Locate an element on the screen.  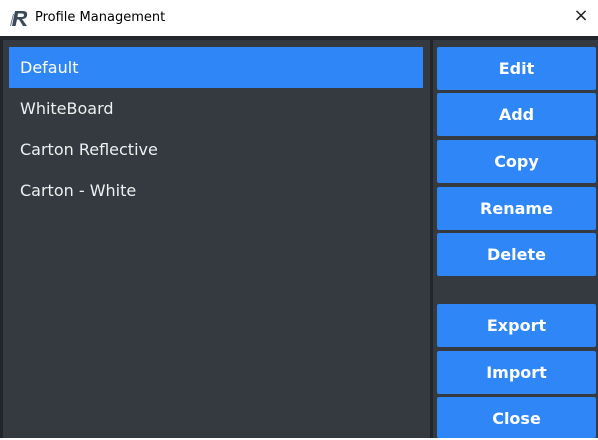
profile-list-item-default: Default is located at coordinates (216, 67).